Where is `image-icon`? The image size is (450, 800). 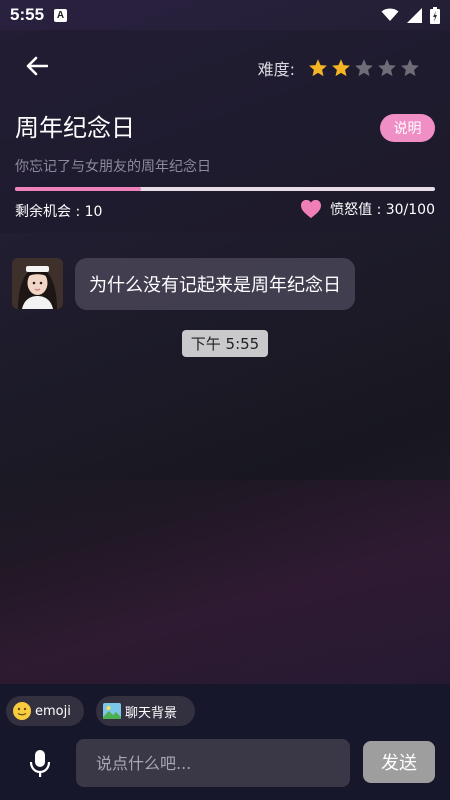
image-icon is located at coordinates (112, 711).